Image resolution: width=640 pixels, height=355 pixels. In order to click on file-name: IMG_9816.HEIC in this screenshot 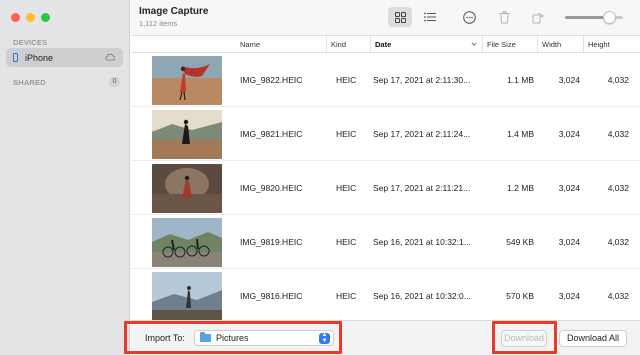, I will do `click(271, 296)`.